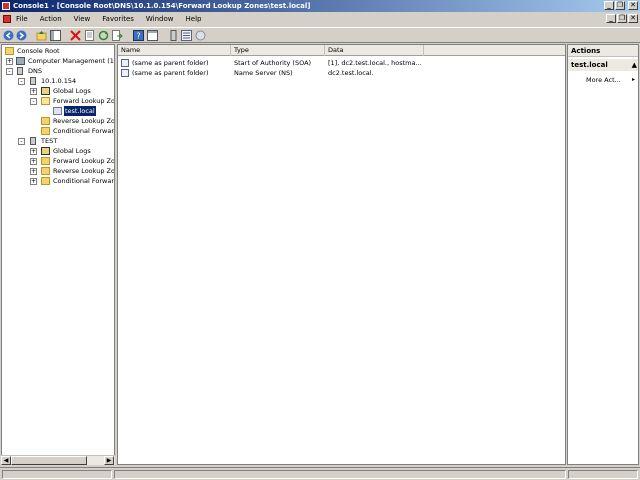 The height and width of the screenshot is (480, 640). Describe the element at coordinates (6, 6) in the screenshot. I see `mmc-app-icon` at that location.